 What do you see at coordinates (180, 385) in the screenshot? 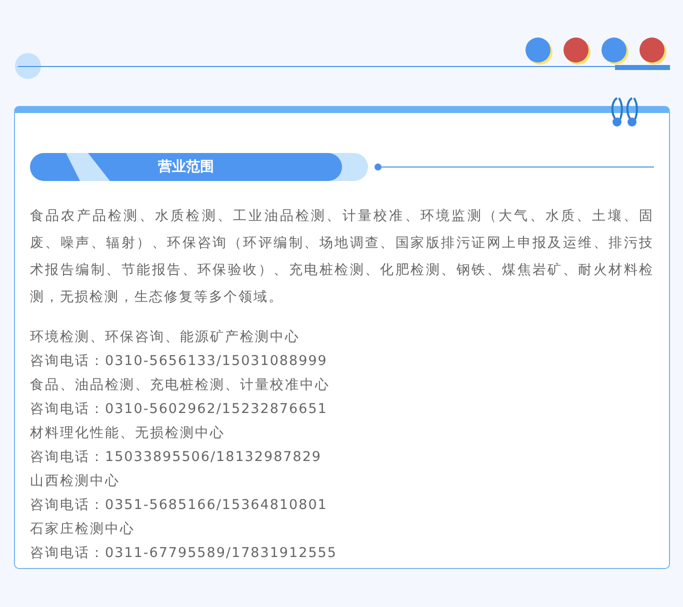
I see `center-name: 食品、油品检测、充电桩检测、计量校准中心` at bounding box center [180, 385].